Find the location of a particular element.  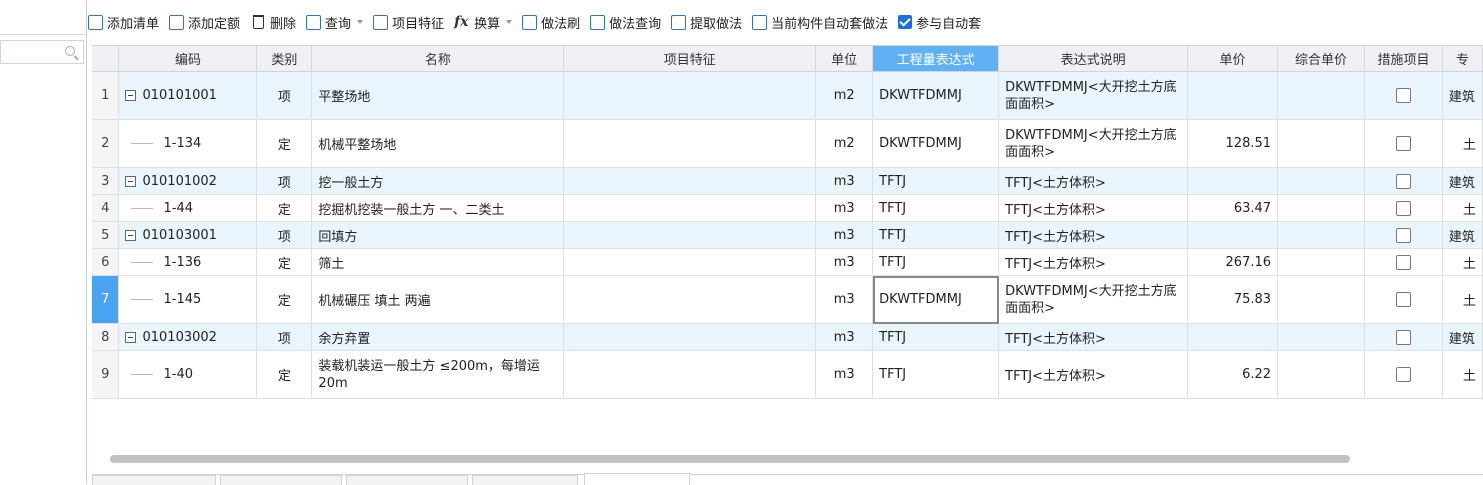

add-list-button: 添加清单 is located at coordinates (123, 22).